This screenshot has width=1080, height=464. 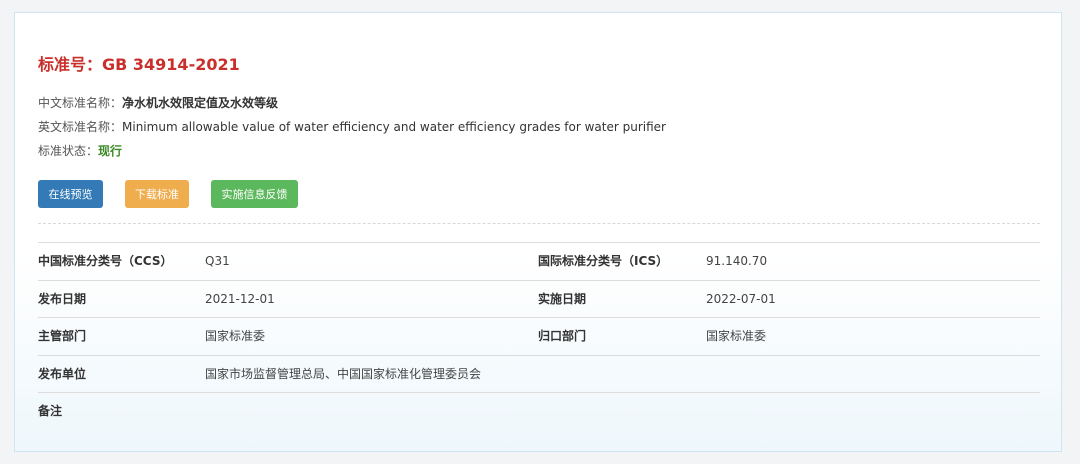 What do you see at coordinates (62, 336) in the screenshot?
I see `dept-label: 主管部门` at bounding box center [62, 336].